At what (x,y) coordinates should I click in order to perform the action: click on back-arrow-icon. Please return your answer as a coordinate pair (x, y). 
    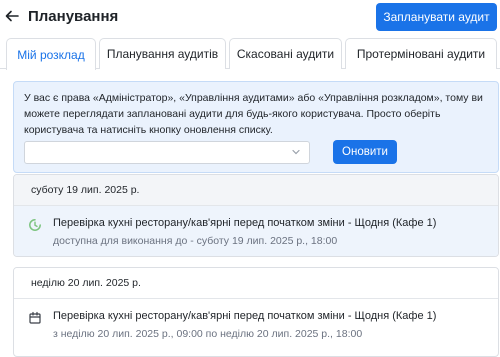
    Looking at the image, I should click on (12, 16).